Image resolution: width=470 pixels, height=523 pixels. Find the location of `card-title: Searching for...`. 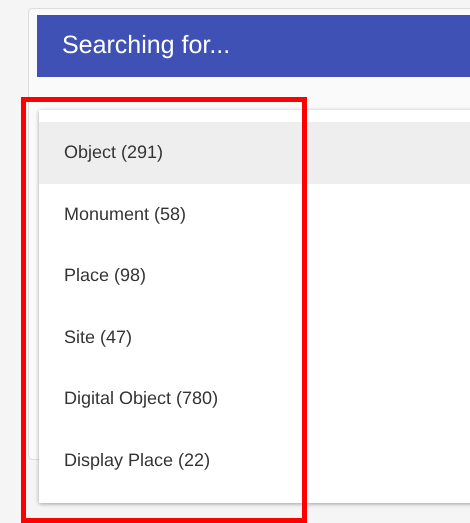

card-title: Searching for... is located at coordinates (146, 46).